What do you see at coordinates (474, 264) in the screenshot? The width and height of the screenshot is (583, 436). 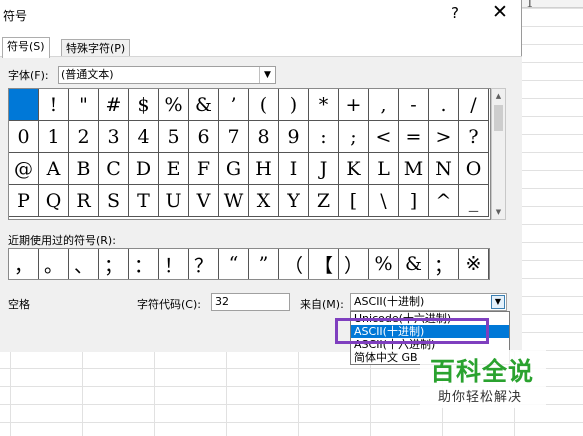 I see `recent-symbol-cell: ※` at bounding box center [474, 264].